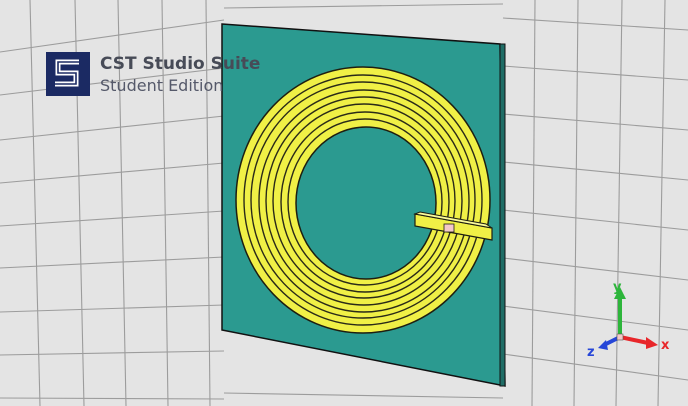 This screenshot has height=406, width=688. What do you see at coordinates (180, 64) in the screenshot?
I see `app-title: CST Studio Suite` at bounding box center [180, 64].